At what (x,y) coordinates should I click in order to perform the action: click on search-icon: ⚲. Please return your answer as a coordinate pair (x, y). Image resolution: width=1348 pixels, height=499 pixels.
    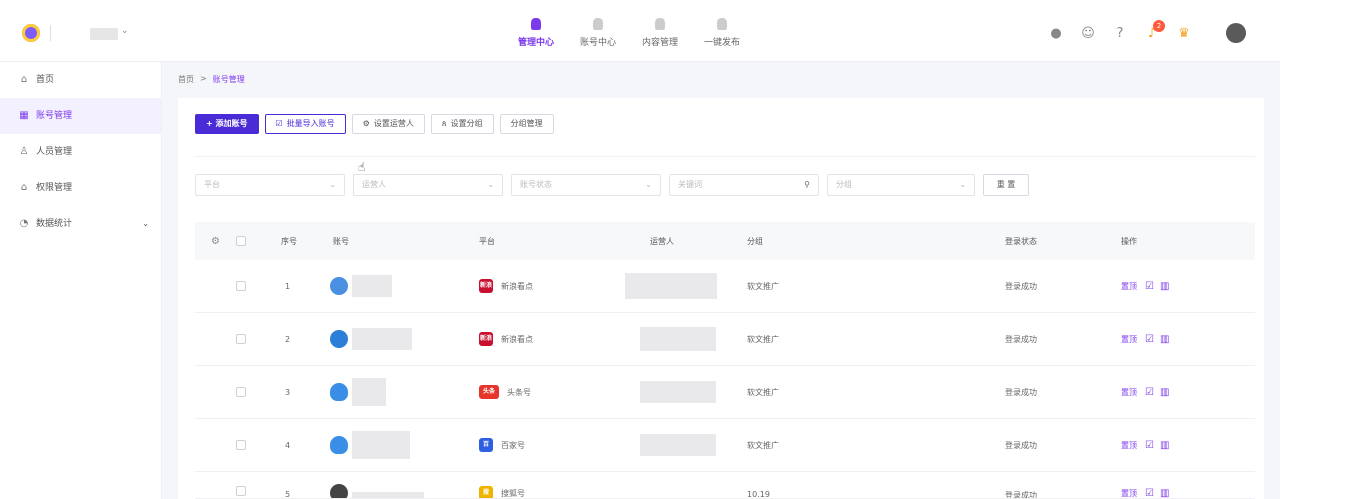
    Looking at the image, I should click on (807, 185).